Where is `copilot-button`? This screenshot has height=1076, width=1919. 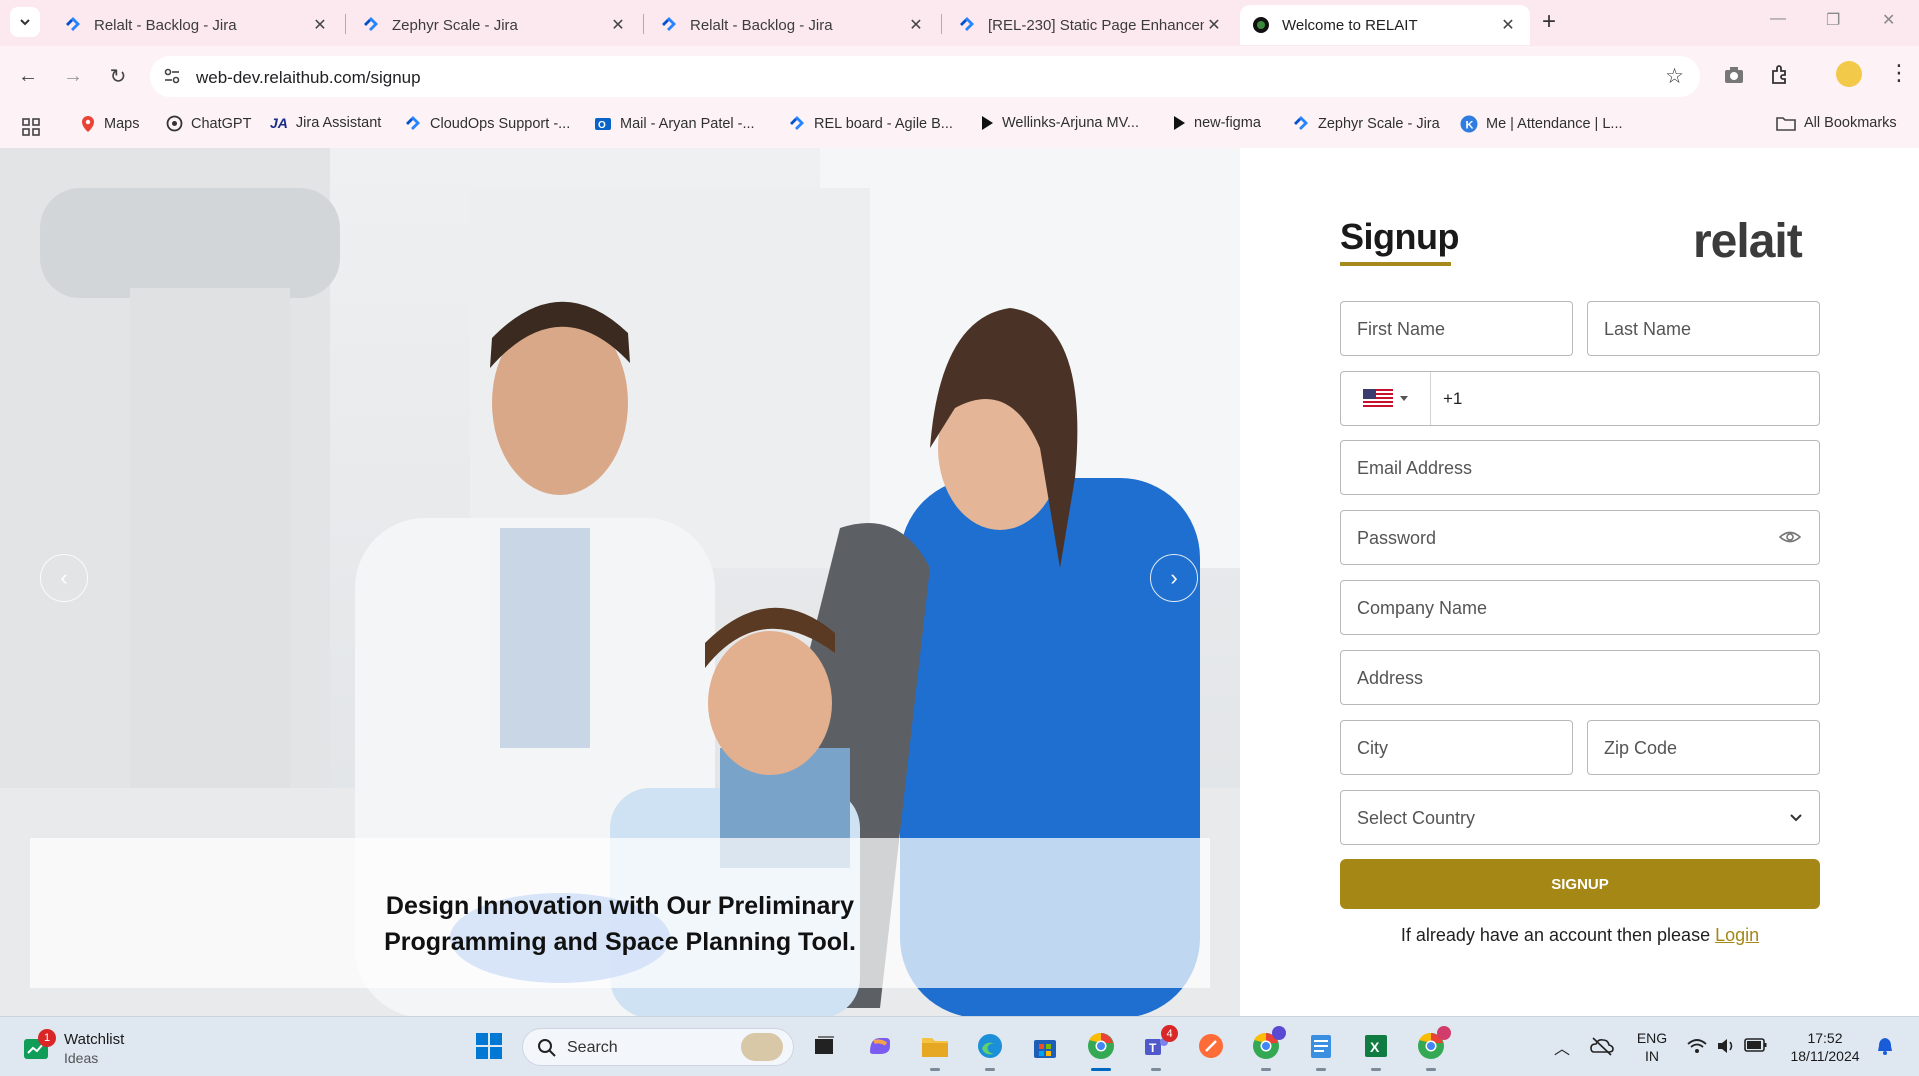 copilot-button is located at coordinates (880, 1046).